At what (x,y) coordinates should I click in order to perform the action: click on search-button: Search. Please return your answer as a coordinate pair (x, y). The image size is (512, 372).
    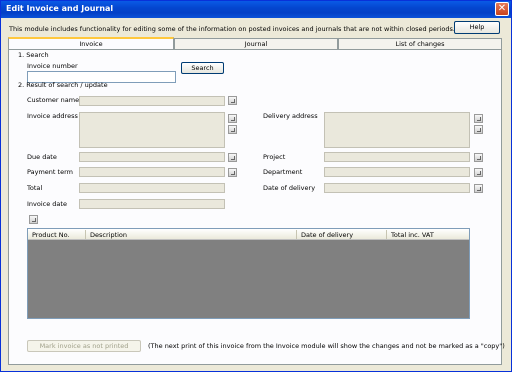
    Looking at the image, I should click on (202, 68).